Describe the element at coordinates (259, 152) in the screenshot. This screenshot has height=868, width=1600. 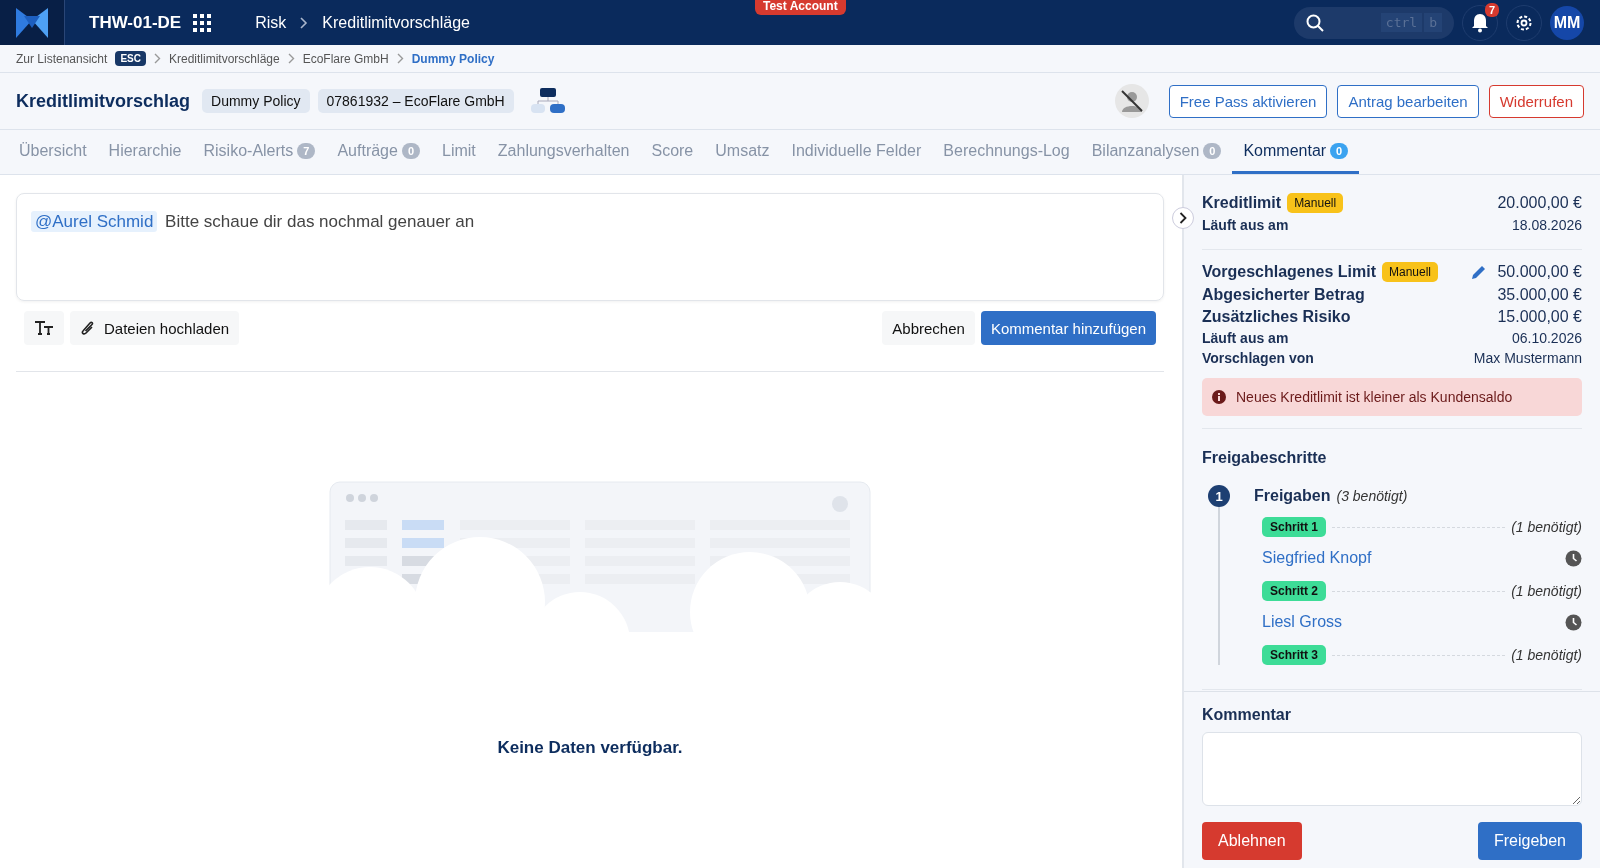
I see `tab: Risiko-Alerts 7` at that location.